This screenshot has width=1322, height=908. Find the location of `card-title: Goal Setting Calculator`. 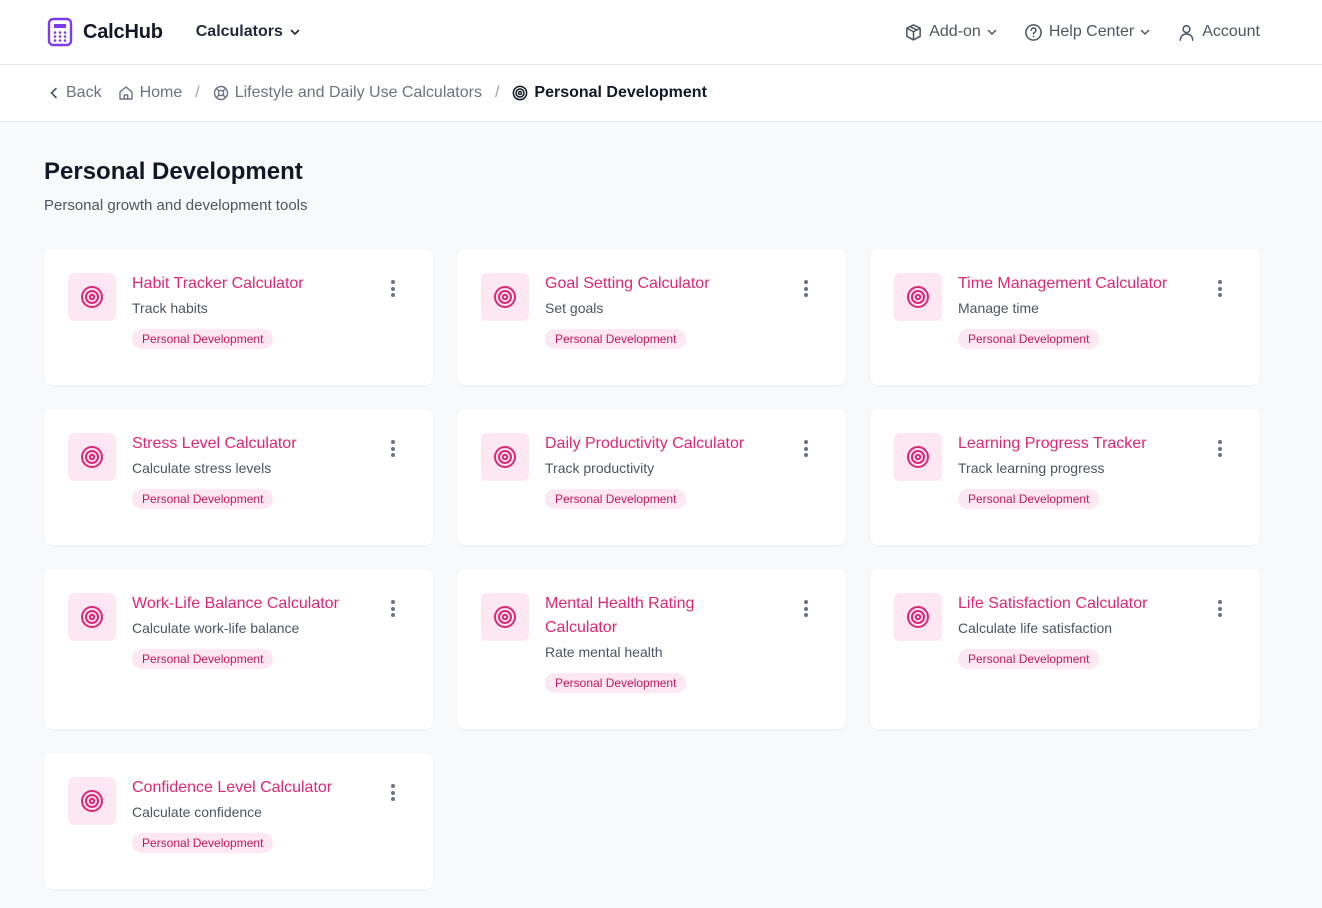

card-title: Goal Setting Calculator is located at coordinates (627, 284).